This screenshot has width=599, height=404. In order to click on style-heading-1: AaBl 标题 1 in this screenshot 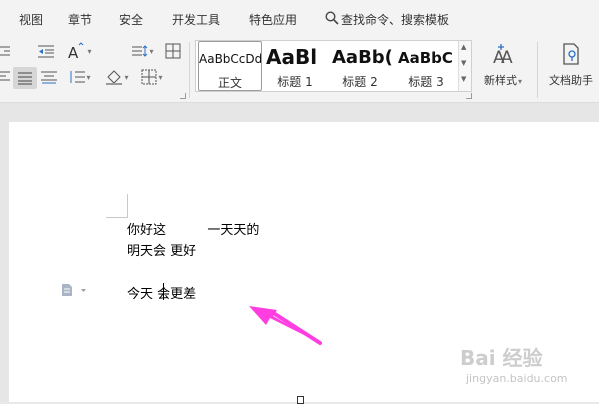, I will do `click(295, 66)`.